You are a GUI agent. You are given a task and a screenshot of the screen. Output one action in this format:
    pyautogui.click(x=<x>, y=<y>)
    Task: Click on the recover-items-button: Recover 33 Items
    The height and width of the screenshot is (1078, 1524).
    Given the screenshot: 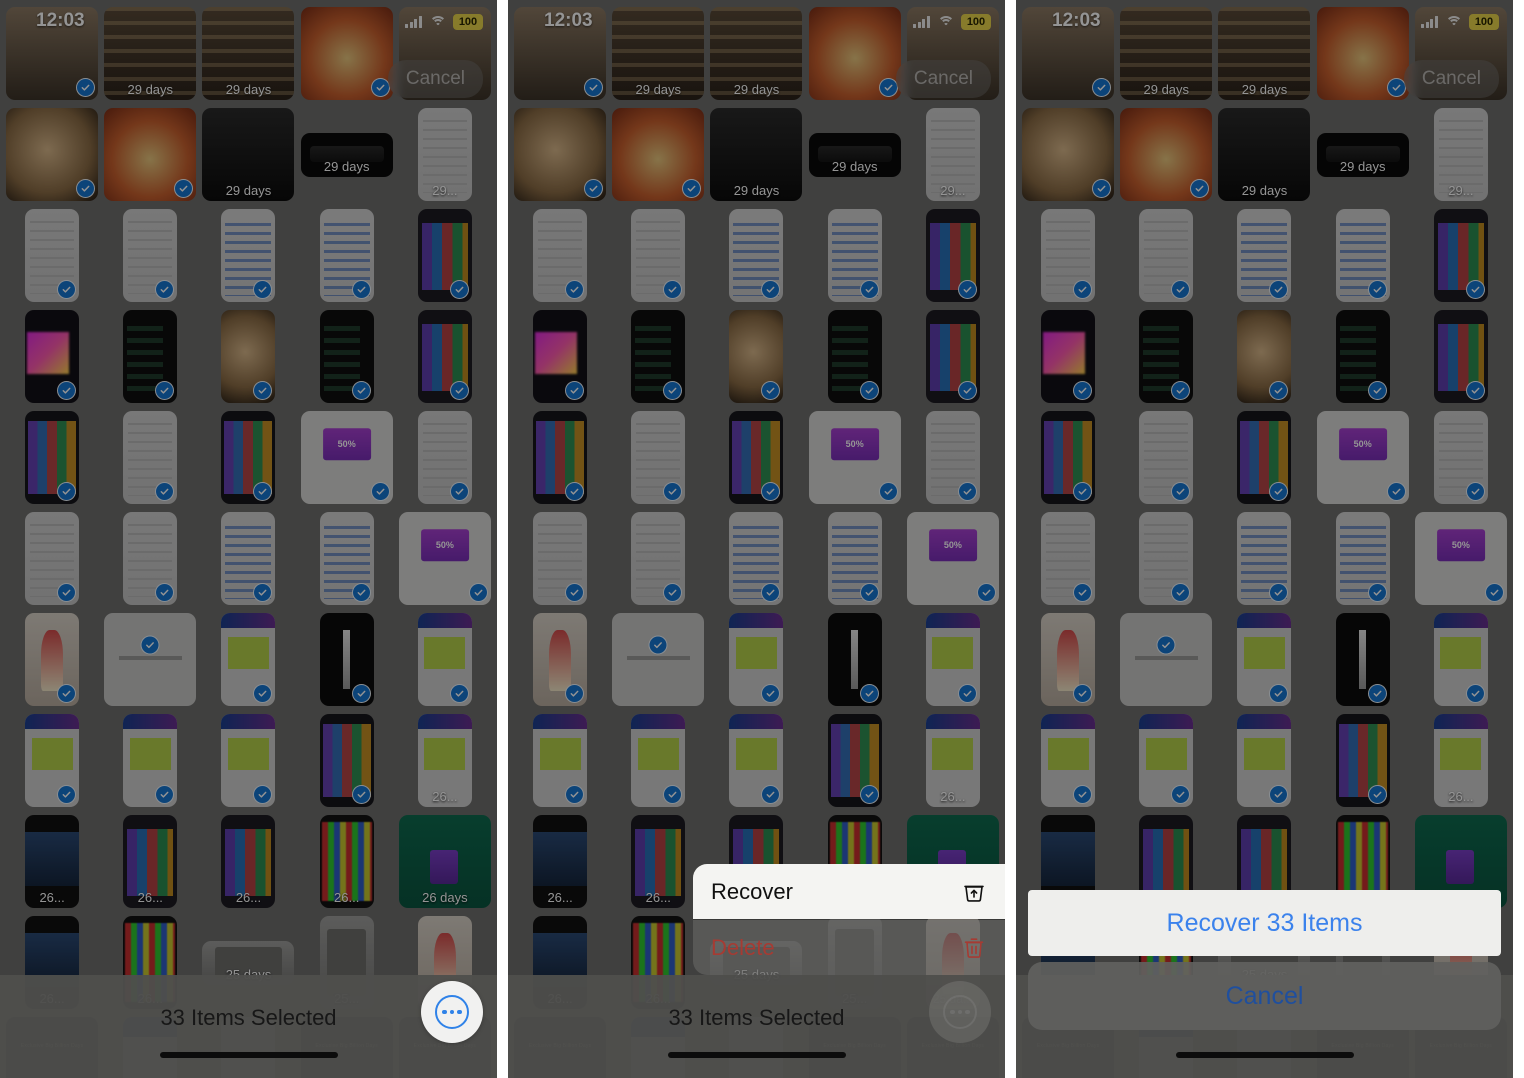 What is the action you would take?
    pyautogui.click(x=1264, y=923)
    